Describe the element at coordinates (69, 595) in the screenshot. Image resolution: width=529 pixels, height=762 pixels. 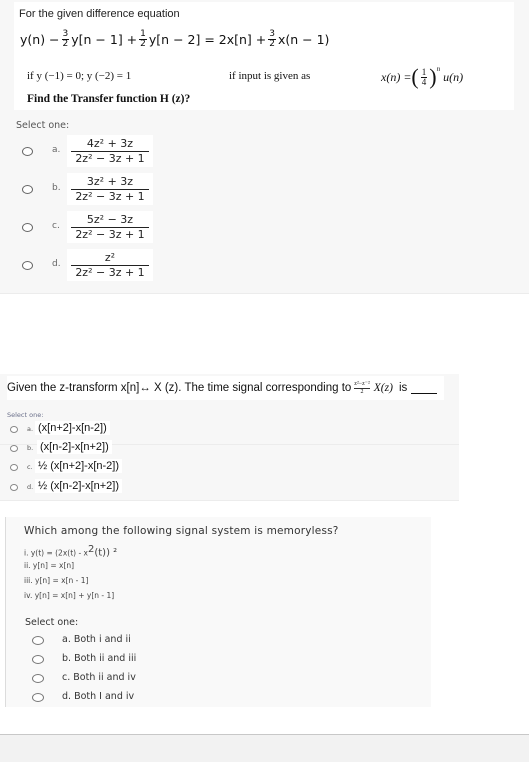
I see `statement-iv: iv. y[n] = x[n] + y[n - 1]` at that location.